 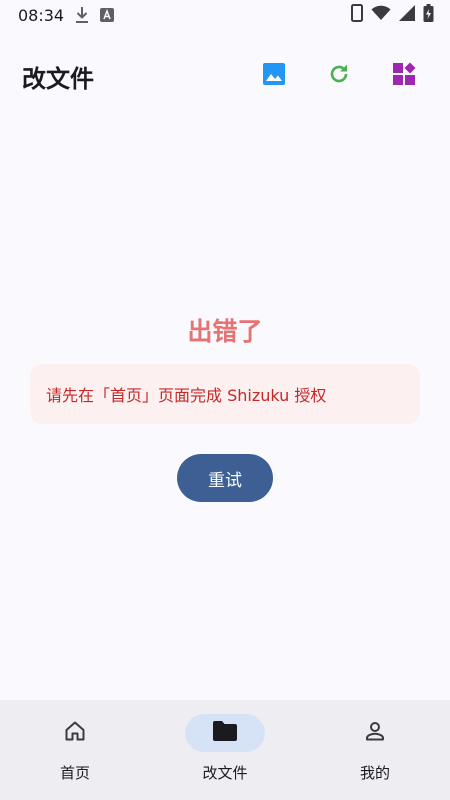 What do you see at coordinates (381, 15) in the screenshot?
I see `wifi-icon` at bounding box center [381, 15].